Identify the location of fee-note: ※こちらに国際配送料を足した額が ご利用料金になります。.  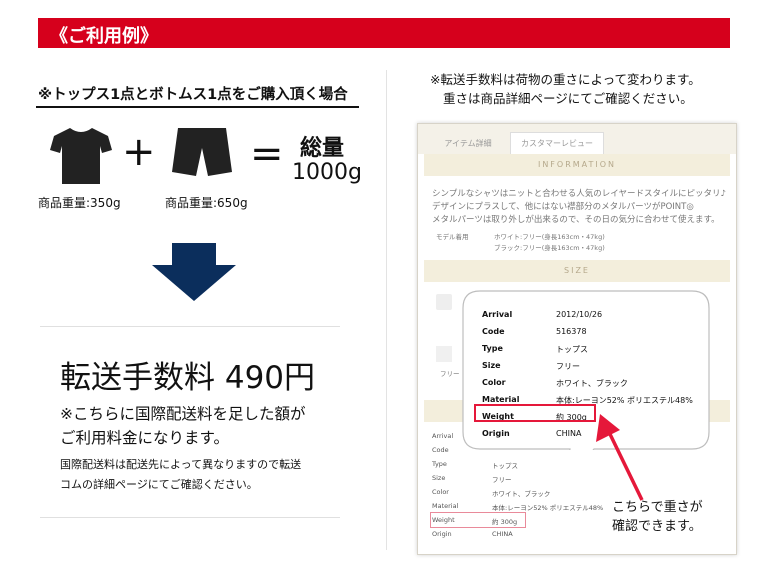
(183, 426).